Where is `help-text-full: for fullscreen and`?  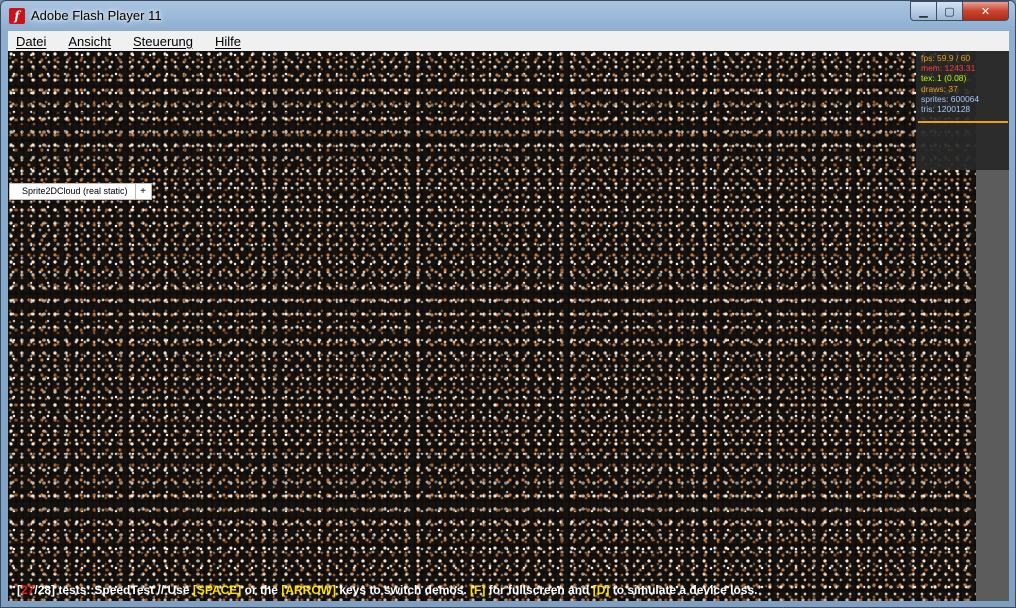 help-text-full: for fullscreen and is located at coordinates (539, 590).